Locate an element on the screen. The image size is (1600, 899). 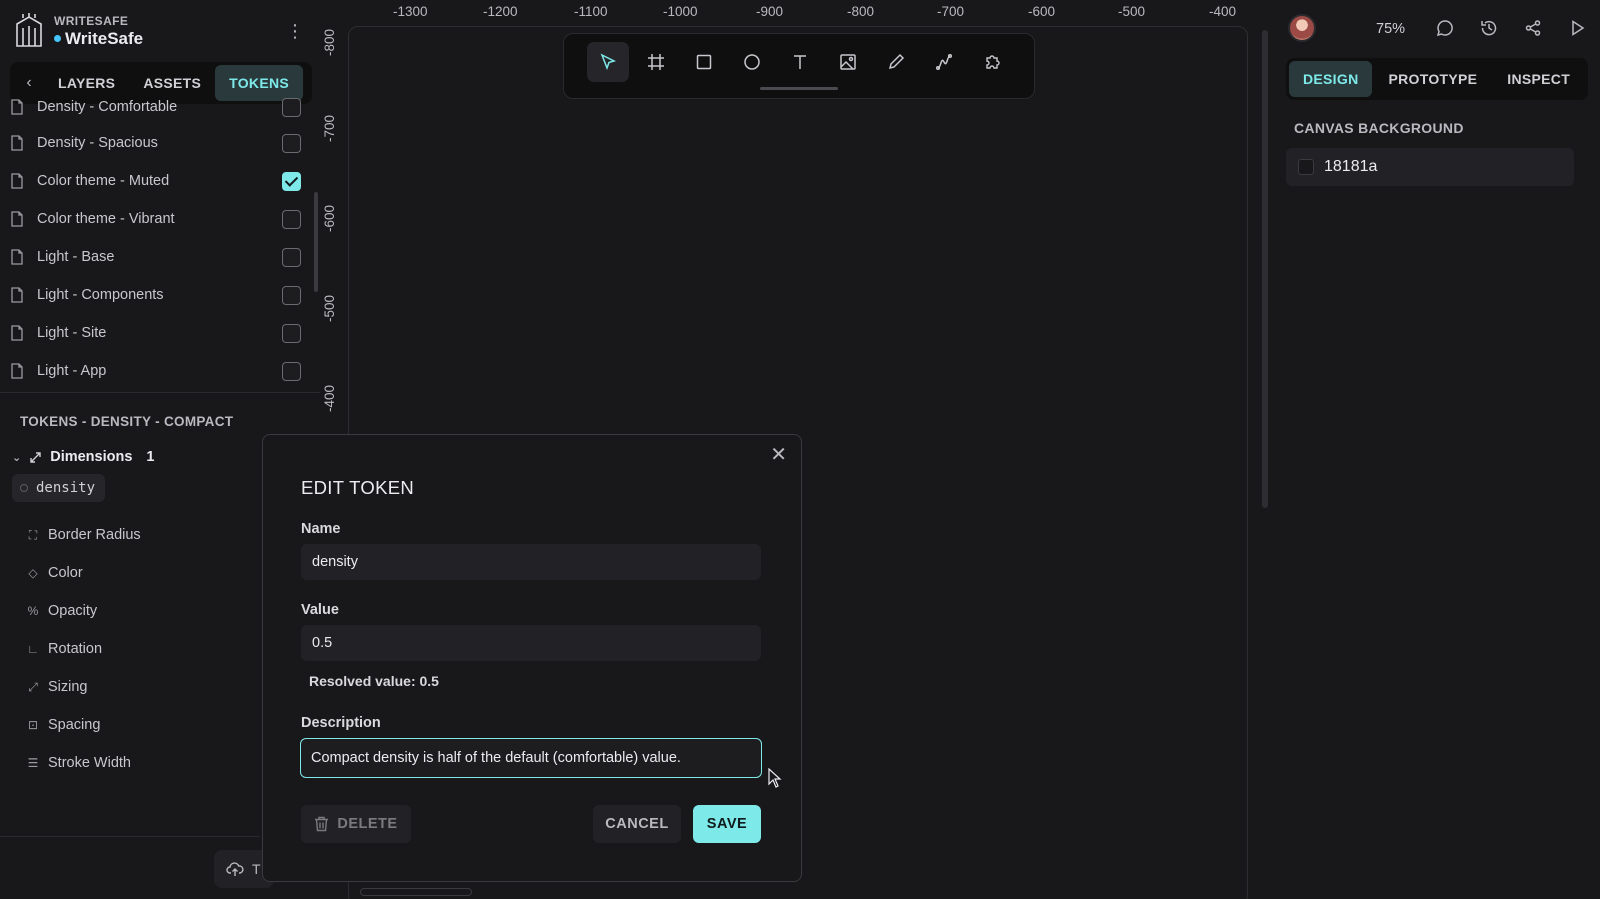
canvas-background-field: 18181a is located at coordinates (1430, 167).